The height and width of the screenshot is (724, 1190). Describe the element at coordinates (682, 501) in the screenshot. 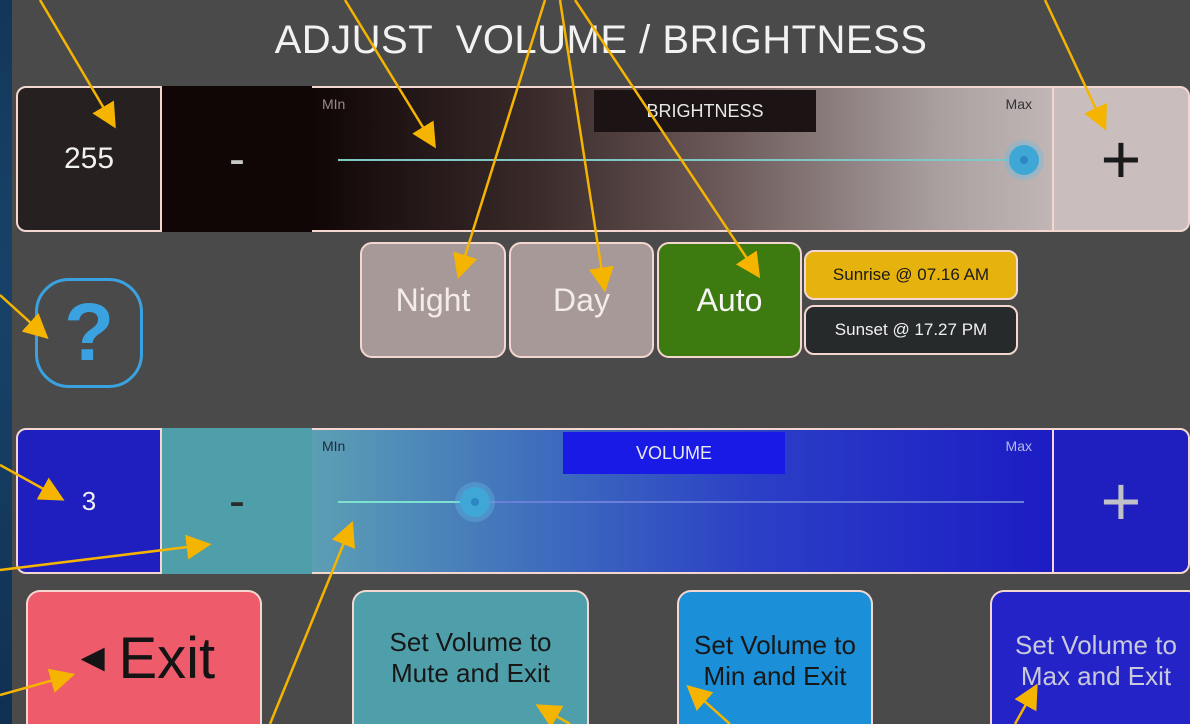

I see `volume-slider: MIn Max VOLUME` at that location.